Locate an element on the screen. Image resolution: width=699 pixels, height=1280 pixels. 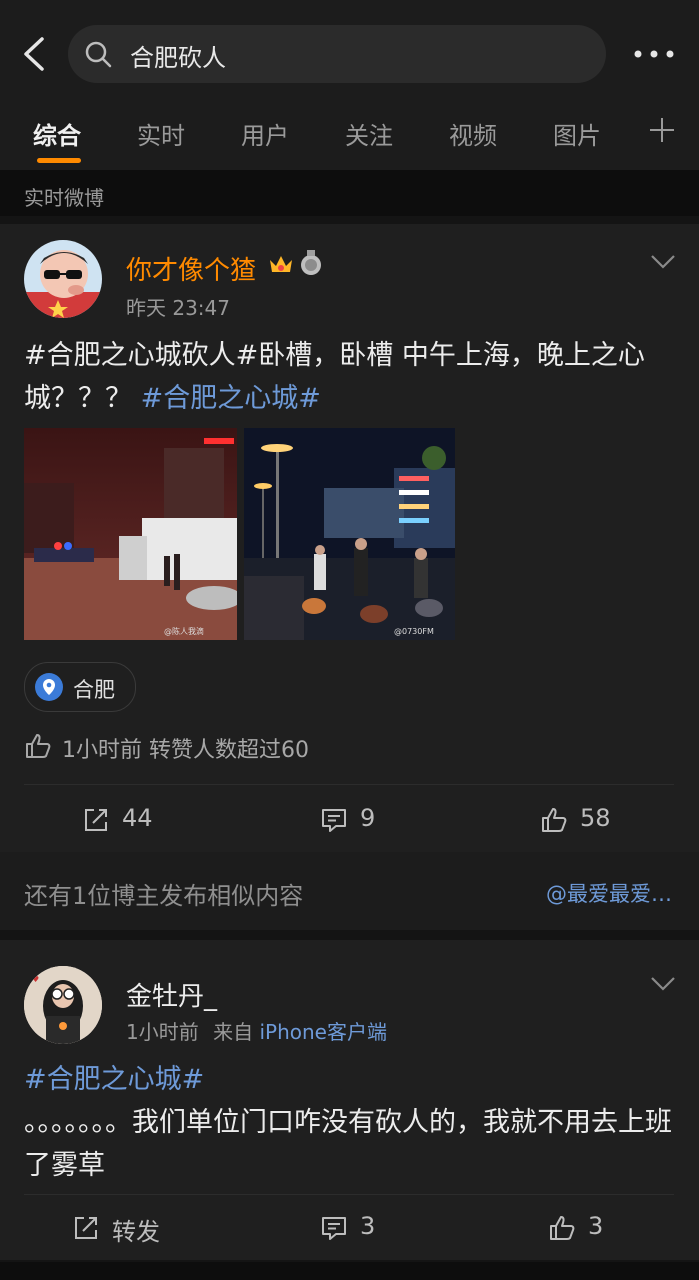
comment-button: 3 is located at coordinates (360, 1227).